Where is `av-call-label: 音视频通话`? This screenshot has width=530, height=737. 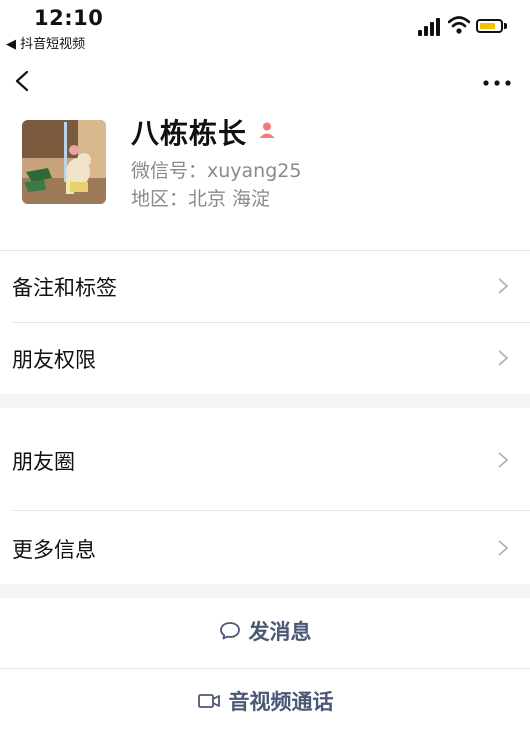
av-call-label: 音视频通话 is located at coordinates (281, 702).